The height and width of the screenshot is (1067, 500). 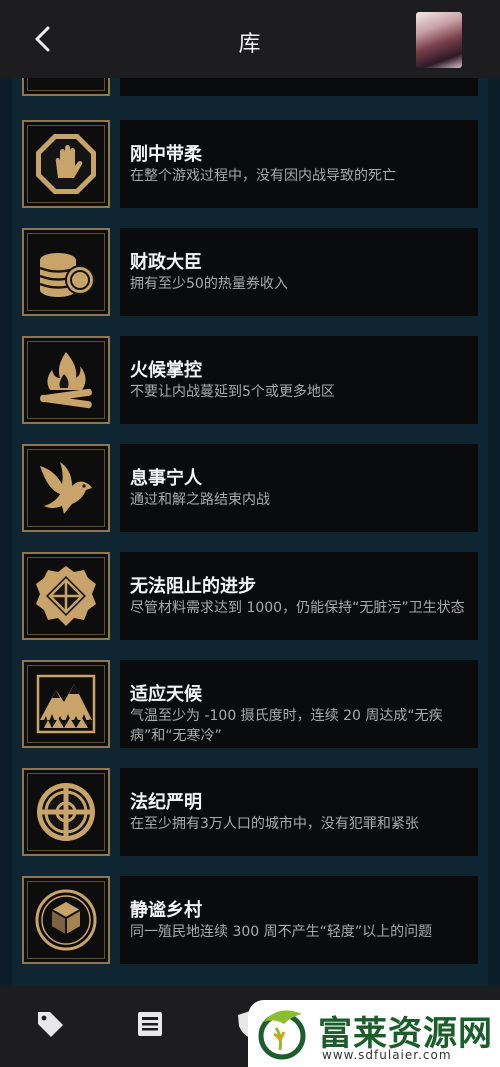 I want to click on achievement-desc: 拥有至少50的热量券收入, so click(x=209, y=284).